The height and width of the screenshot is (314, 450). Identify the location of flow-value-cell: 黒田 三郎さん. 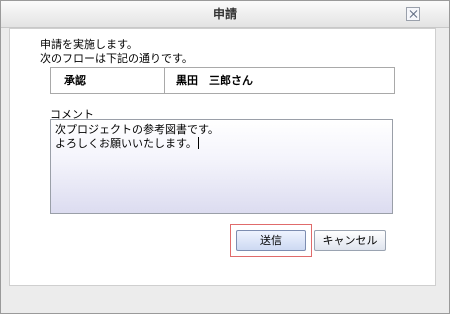
(279, 80).